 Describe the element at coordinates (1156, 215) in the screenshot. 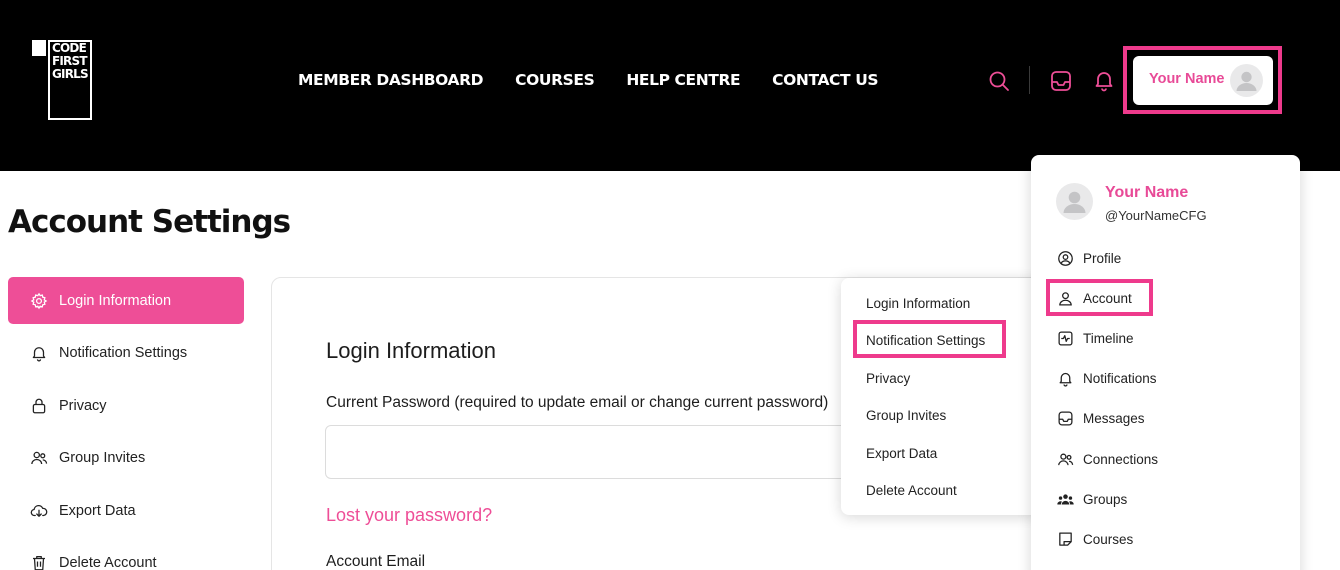

I see `dropdown-user-handle: @YourNameCFG` at that location.